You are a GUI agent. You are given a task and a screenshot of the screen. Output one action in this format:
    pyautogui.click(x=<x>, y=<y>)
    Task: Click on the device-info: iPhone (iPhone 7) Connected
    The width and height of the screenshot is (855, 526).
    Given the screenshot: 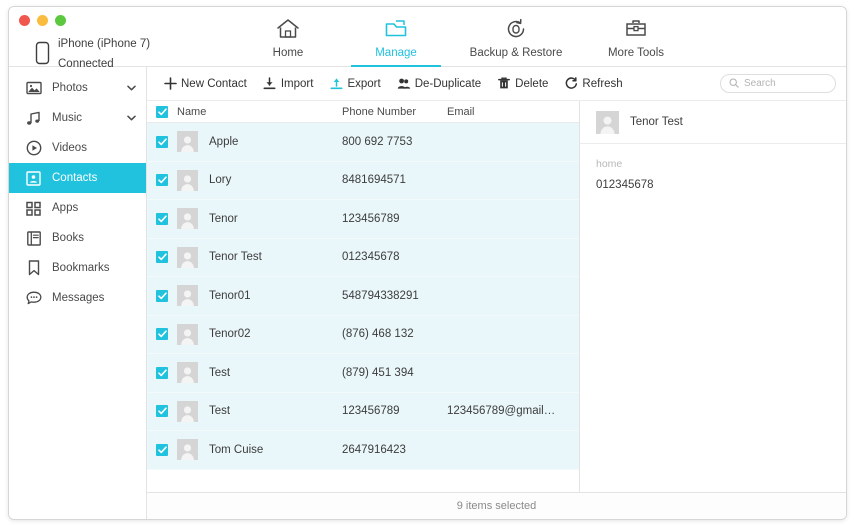 What is the action you would take?
    pyautogui.click(x=92, y=53)
    